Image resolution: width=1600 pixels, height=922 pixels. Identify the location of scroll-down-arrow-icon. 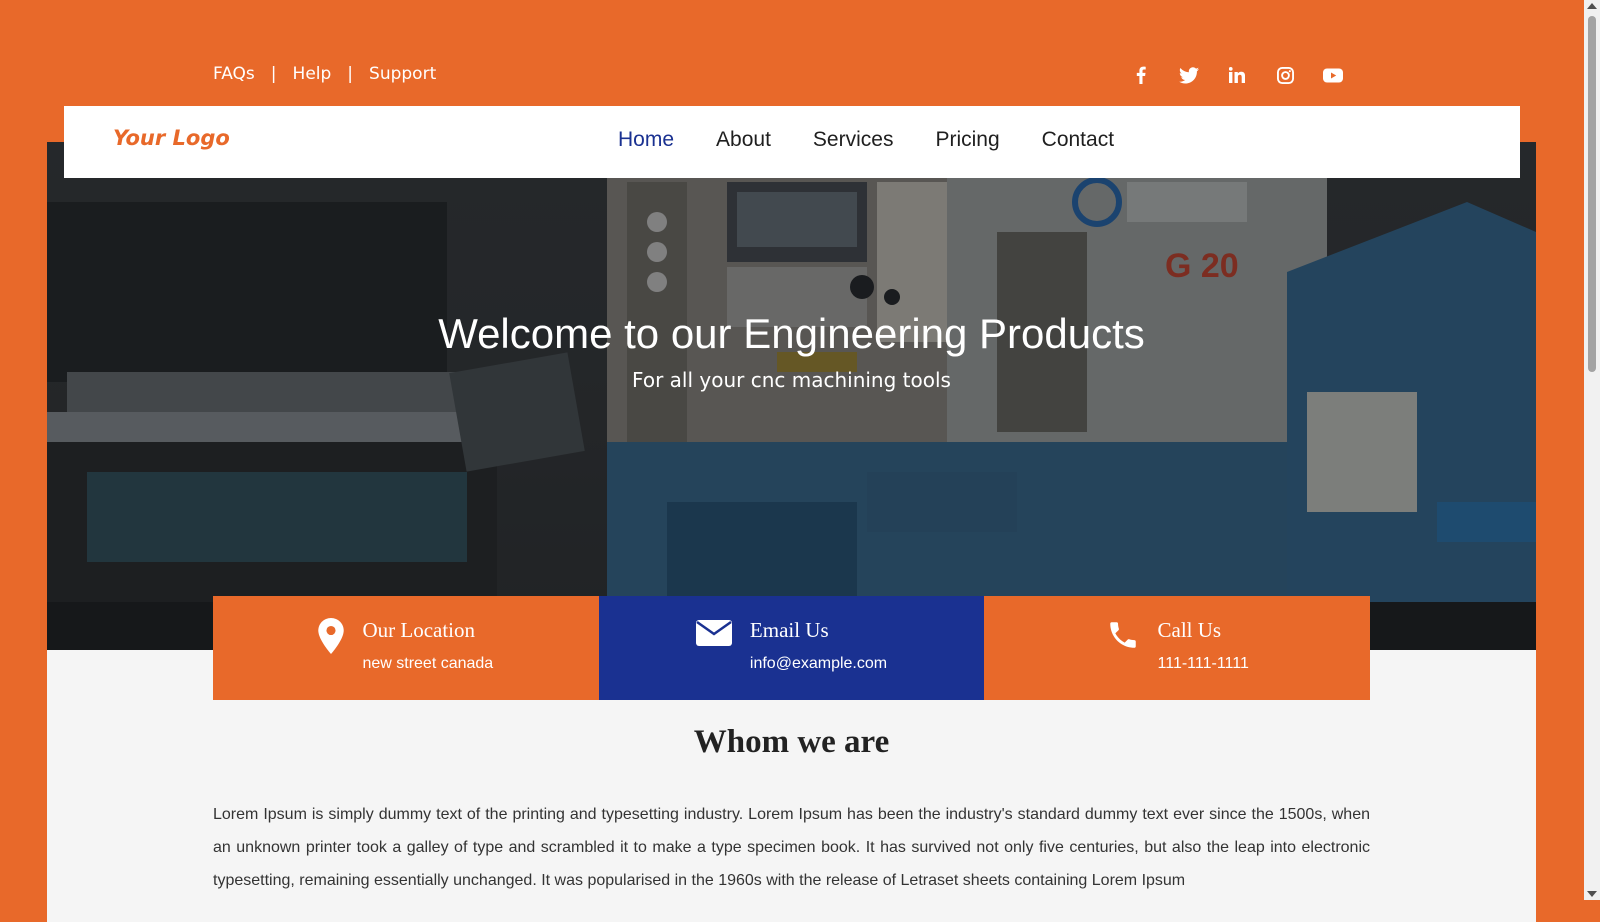
(1592, 894).